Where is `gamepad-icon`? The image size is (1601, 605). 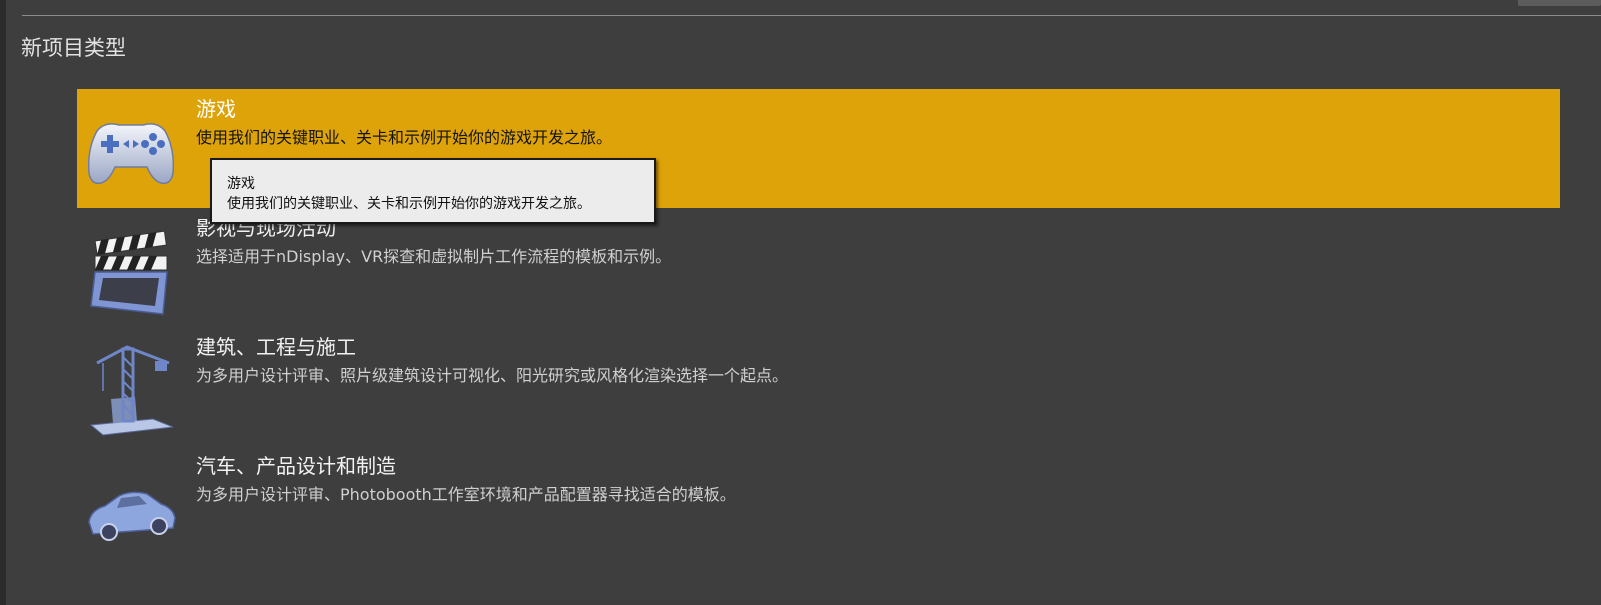
gamepad-icon is located at coordinates (131, 154).